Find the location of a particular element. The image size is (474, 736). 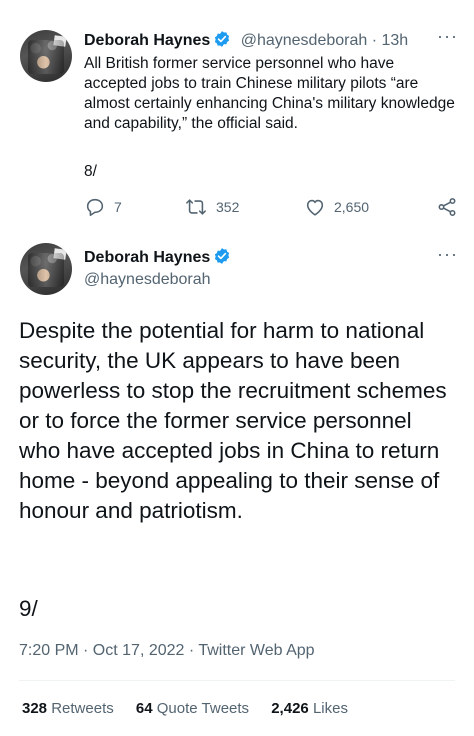

tweet-actions: 7 352 2,650 is located at coordinates (271, 208).